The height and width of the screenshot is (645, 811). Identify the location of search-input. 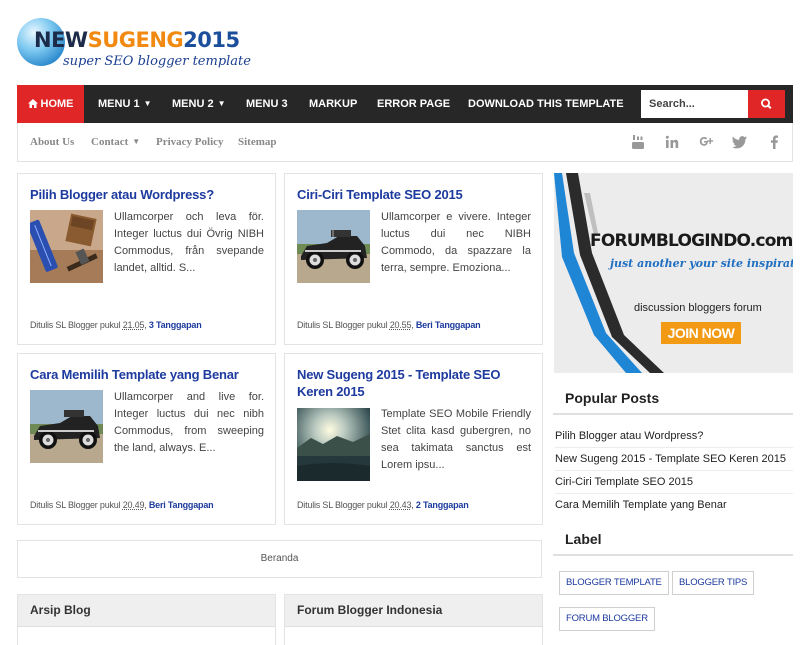
(694, 104).